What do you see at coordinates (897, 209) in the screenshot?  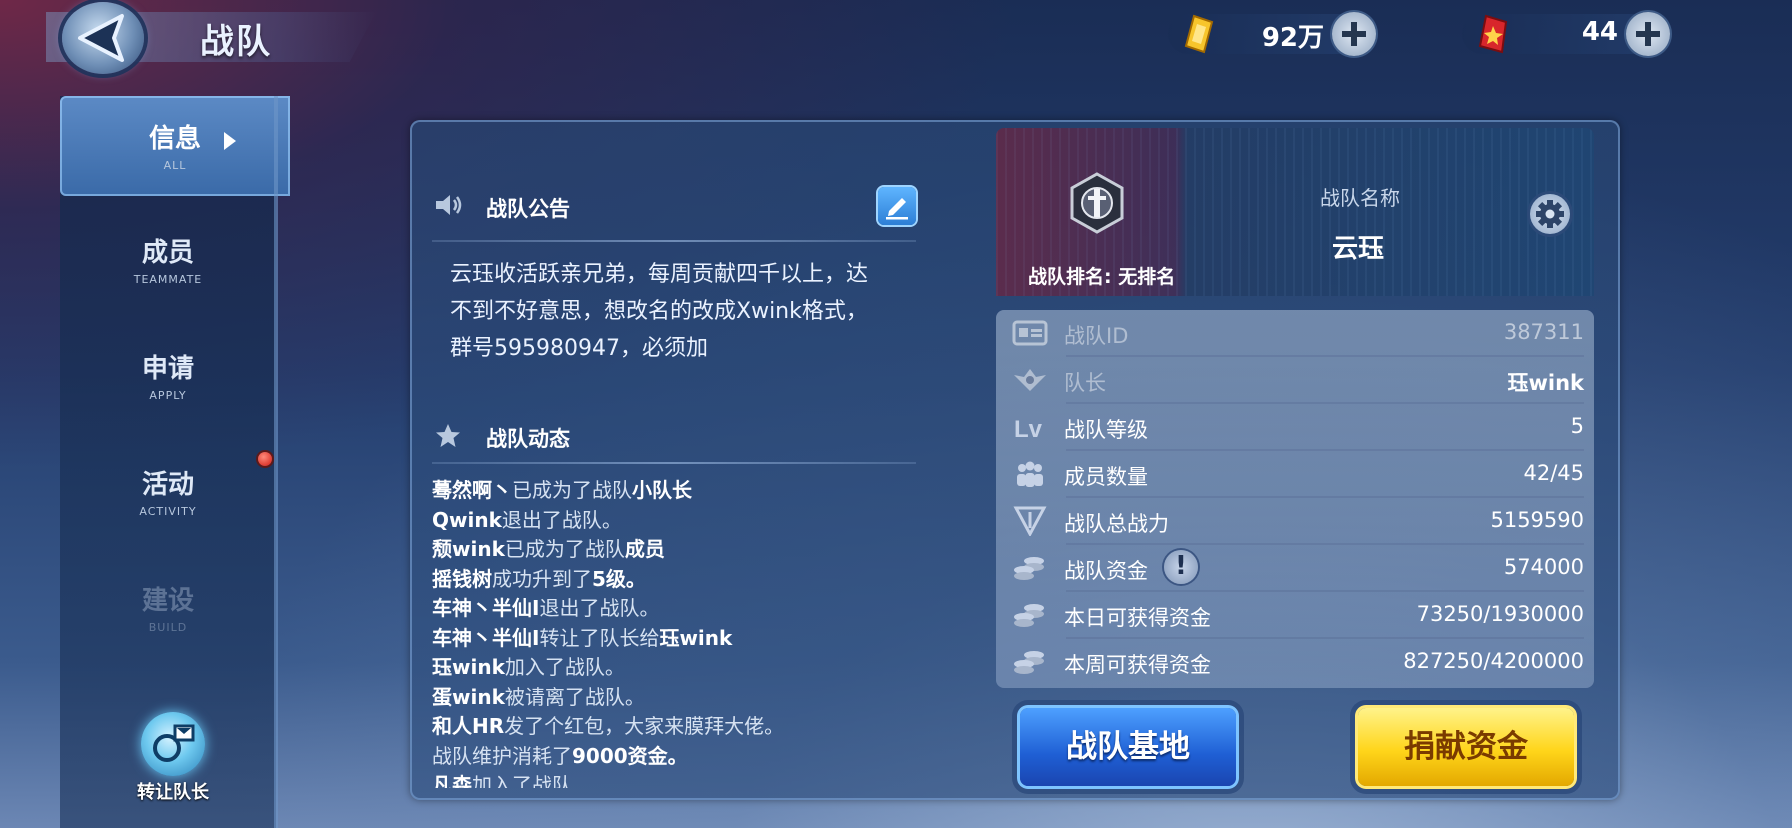 I see `pencil-icon` at bounding box center [897, 209].